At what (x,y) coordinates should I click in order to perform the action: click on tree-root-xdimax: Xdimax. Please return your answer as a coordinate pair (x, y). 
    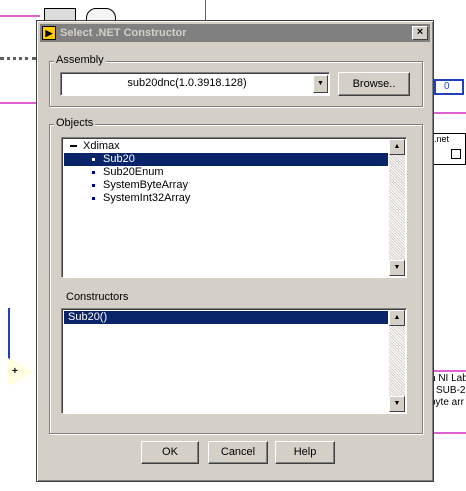
    Looking at the image, I should click on (226, 146).